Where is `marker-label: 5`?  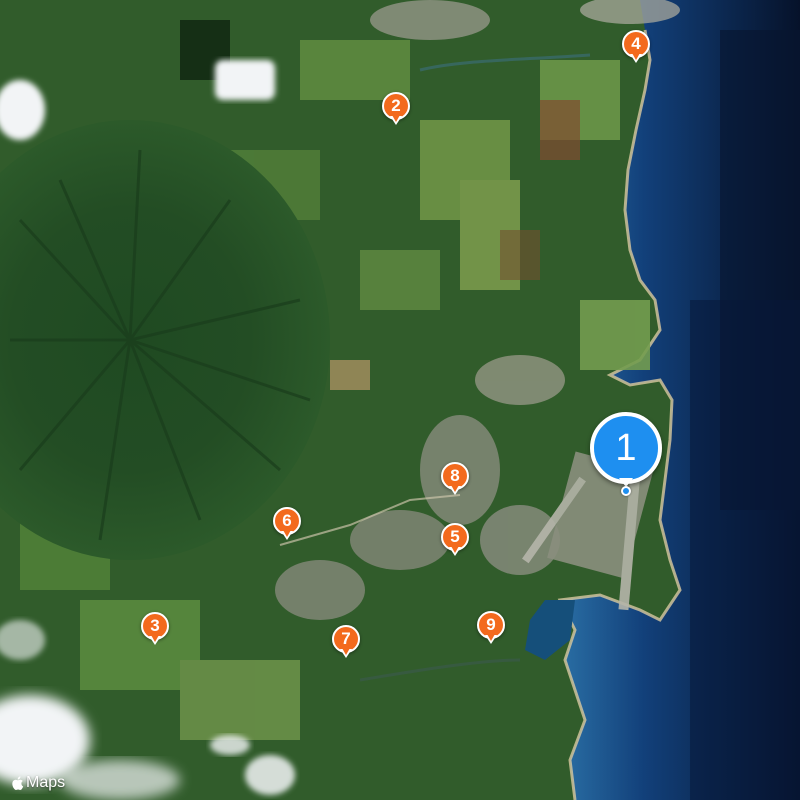
marker-label: 5 is located at coordinates (455, 536).